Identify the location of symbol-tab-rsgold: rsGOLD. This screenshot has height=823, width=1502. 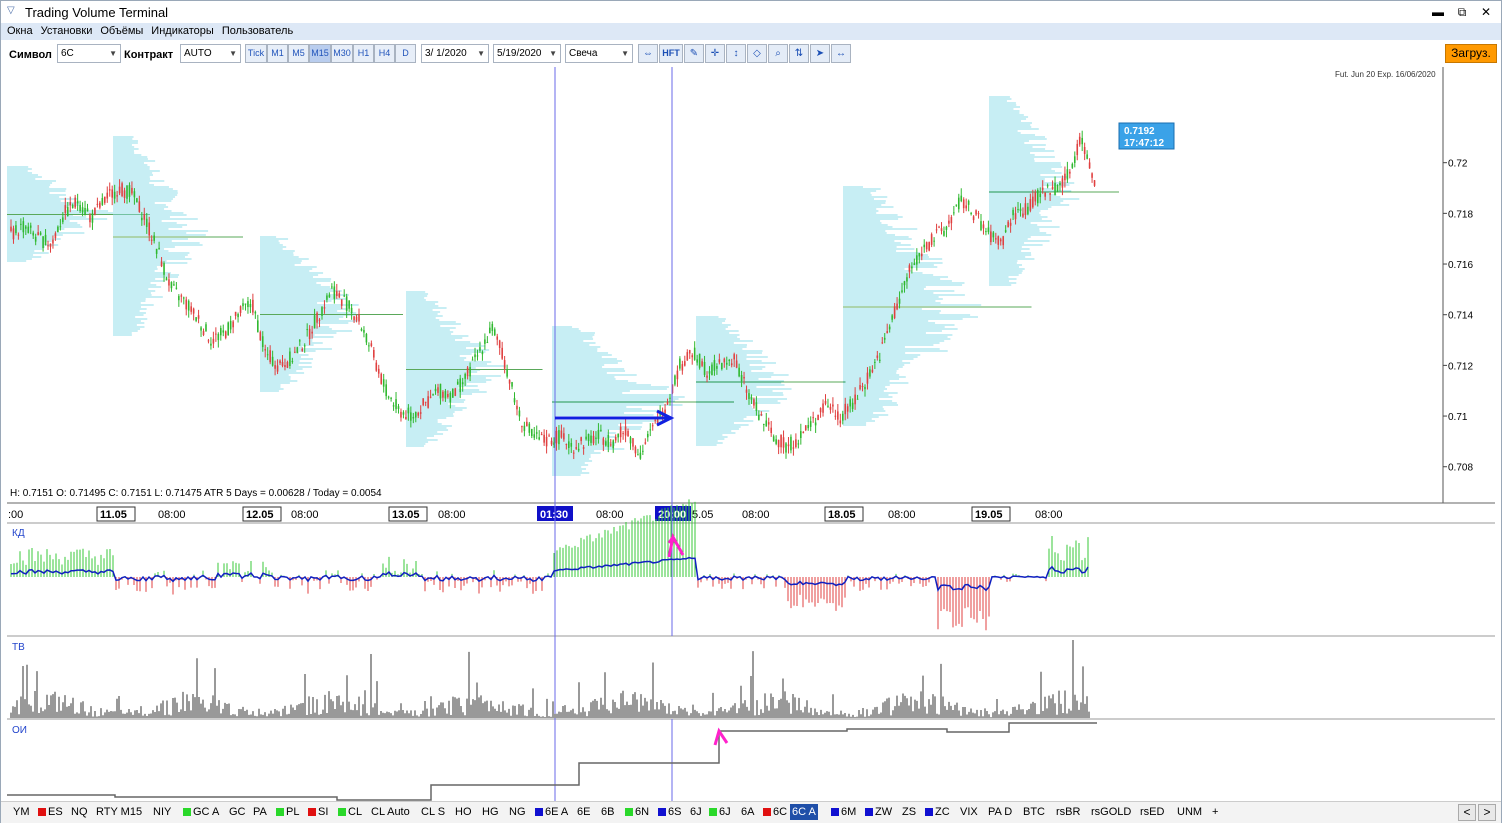
(1111, 812).